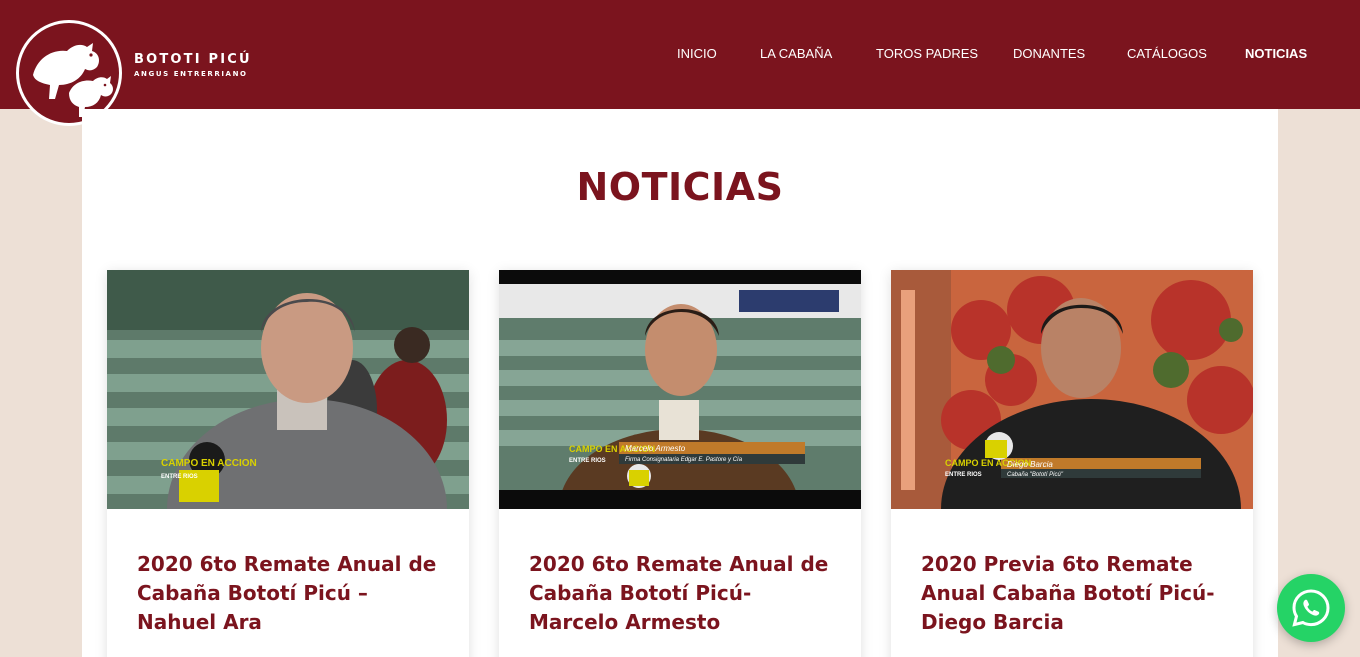 Image resolution: width=1360 pixels, height=657 pixels. I want to click on whatsapp-icon, so click(1311, 608).